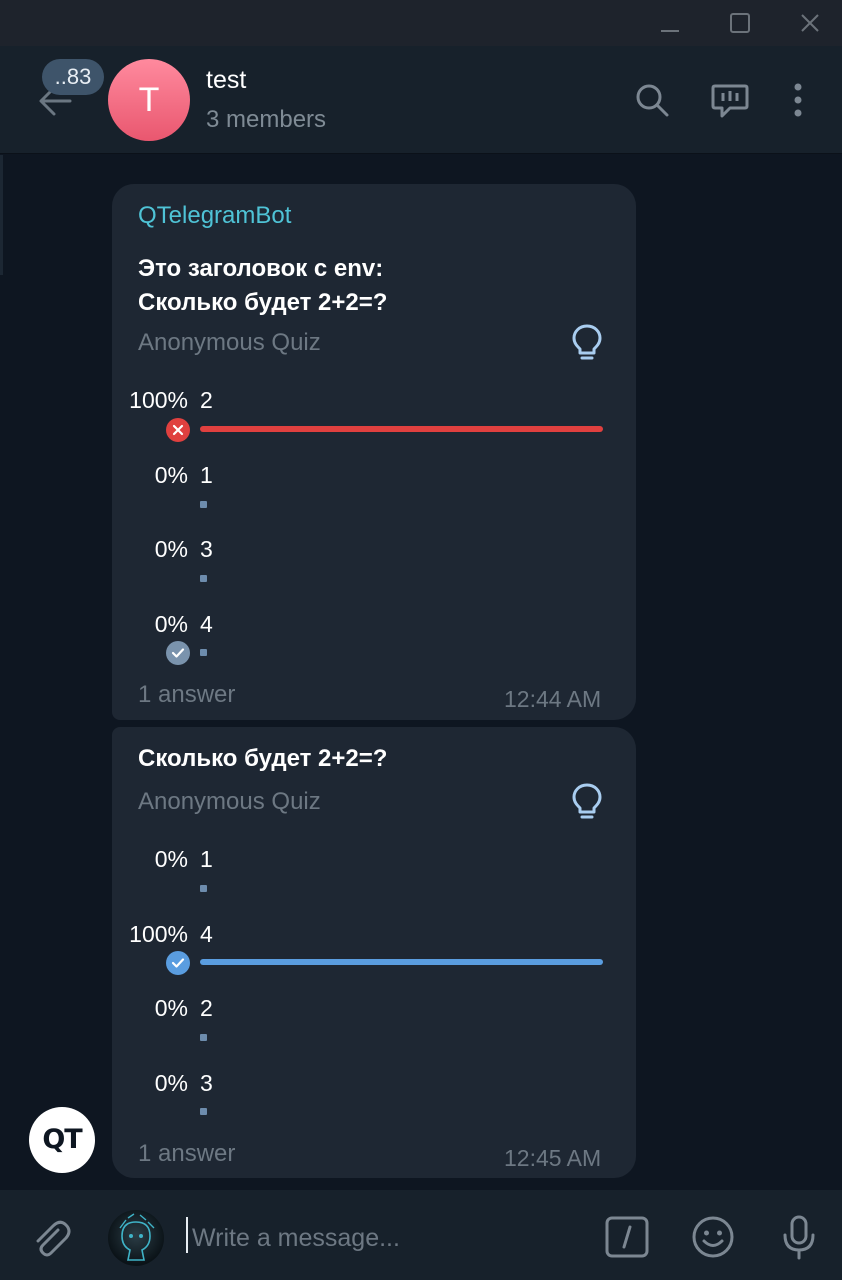 The width and height of the screenshot is (842, 1280). I want to click on message-time: 12:45 AM, so click(553, 1158).